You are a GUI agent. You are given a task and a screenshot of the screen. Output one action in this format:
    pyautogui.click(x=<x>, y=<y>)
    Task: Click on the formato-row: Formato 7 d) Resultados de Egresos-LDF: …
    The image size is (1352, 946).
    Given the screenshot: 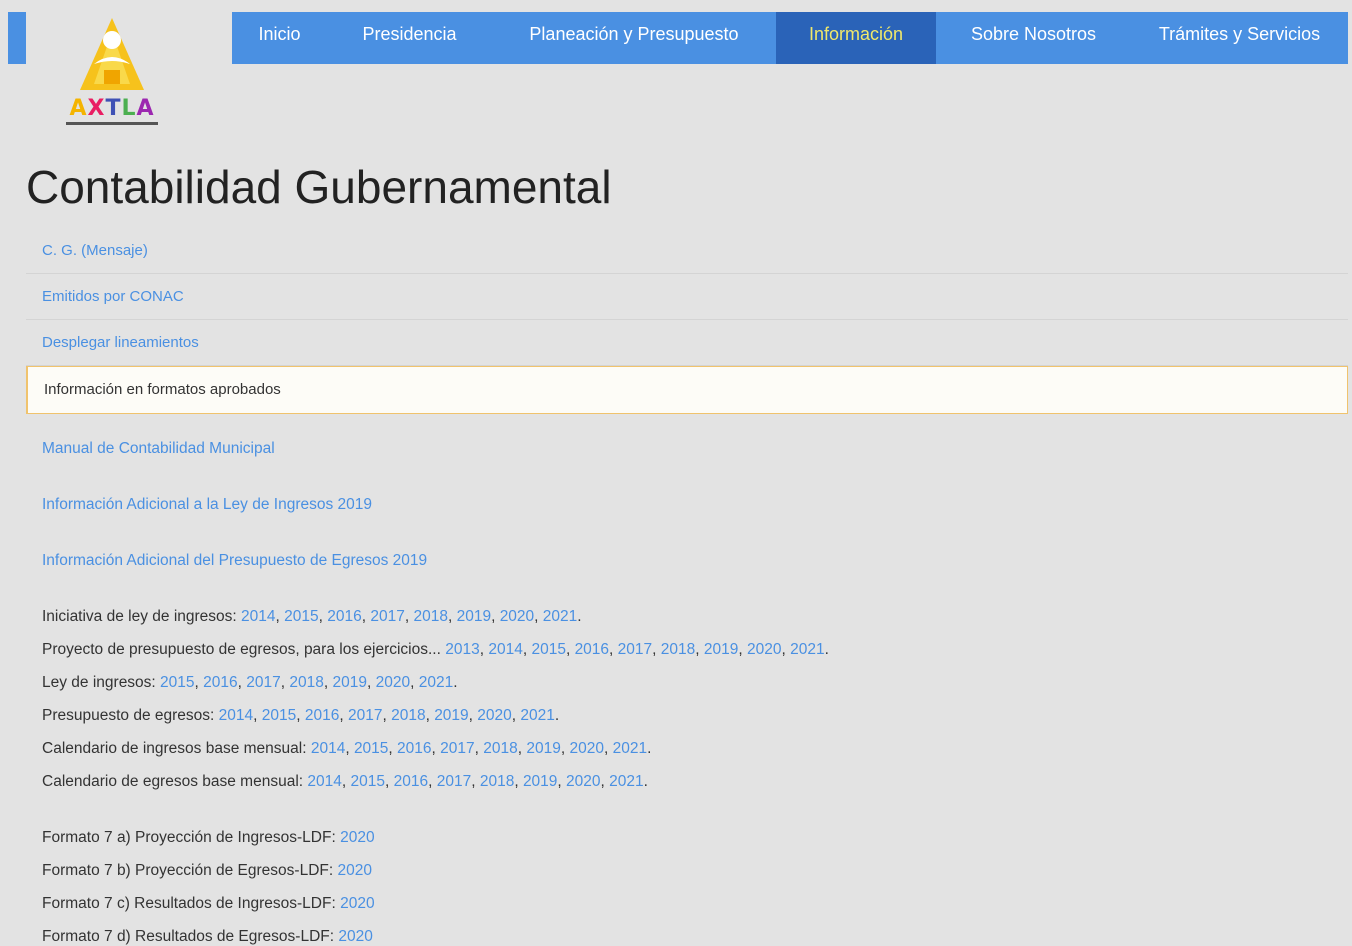 What is the action you would take?
    pyautogui.click(x=207, y=937)
    